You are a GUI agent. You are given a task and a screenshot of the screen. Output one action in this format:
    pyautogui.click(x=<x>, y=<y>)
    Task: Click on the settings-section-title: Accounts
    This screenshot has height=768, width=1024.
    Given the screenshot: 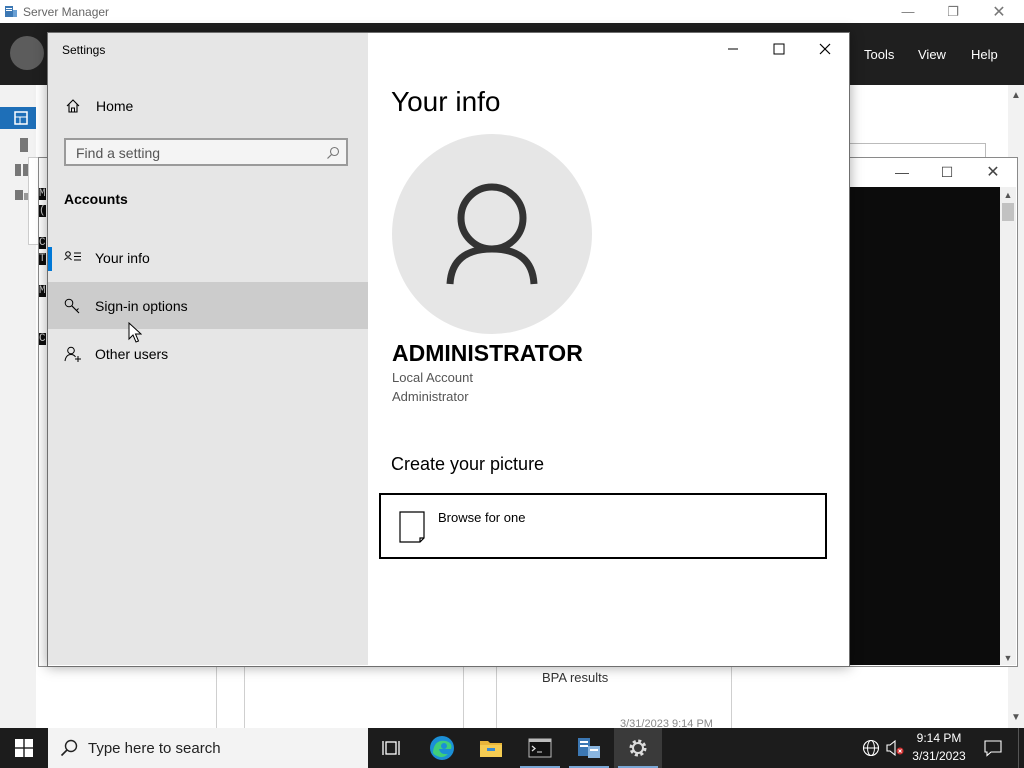 What is the action you would take?
    pyautogui.click(x=96, y=199)
    